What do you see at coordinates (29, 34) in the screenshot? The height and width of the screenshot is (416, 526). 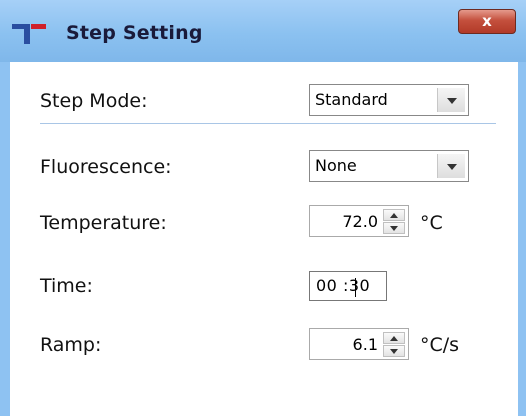 I see `app-logo-icon` at bounding box center [29, 34].